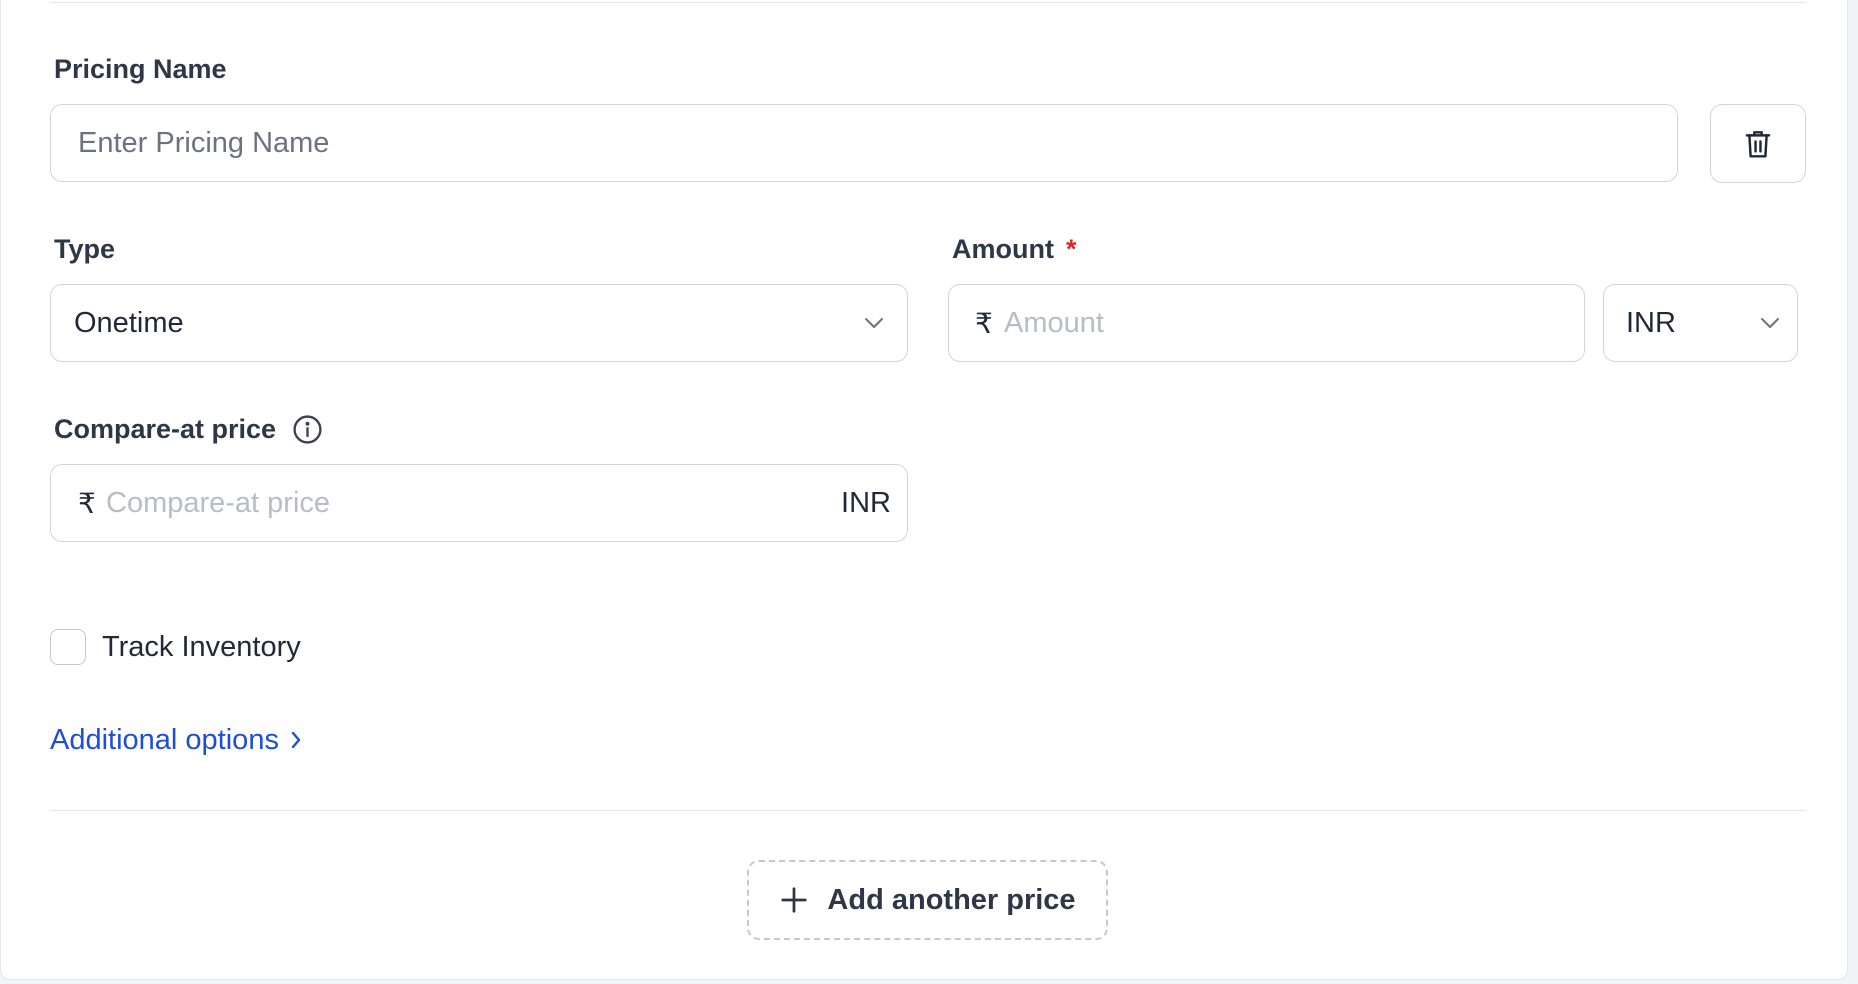 The height and width of the screenshot is (984, 1858). I want to click on compare-at-input, so click(456, 503).